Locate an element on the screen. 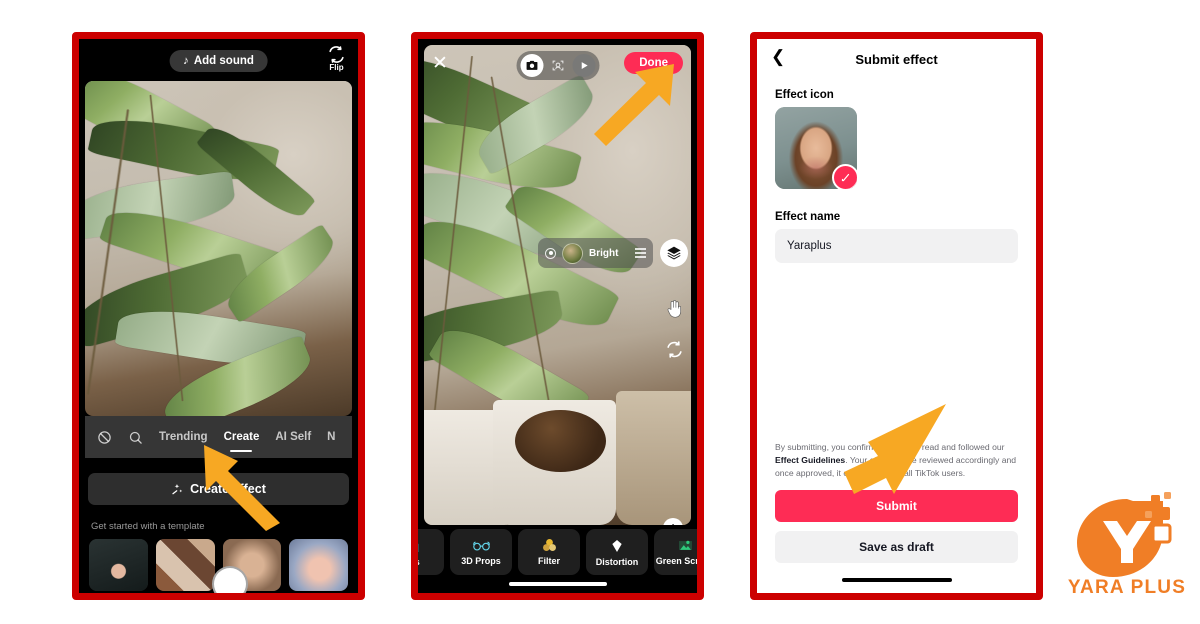 This screenshot has width=1200, height=624. panel-1-top-bar: ♪ Add sound Flip is located at coordinates (218, 60).